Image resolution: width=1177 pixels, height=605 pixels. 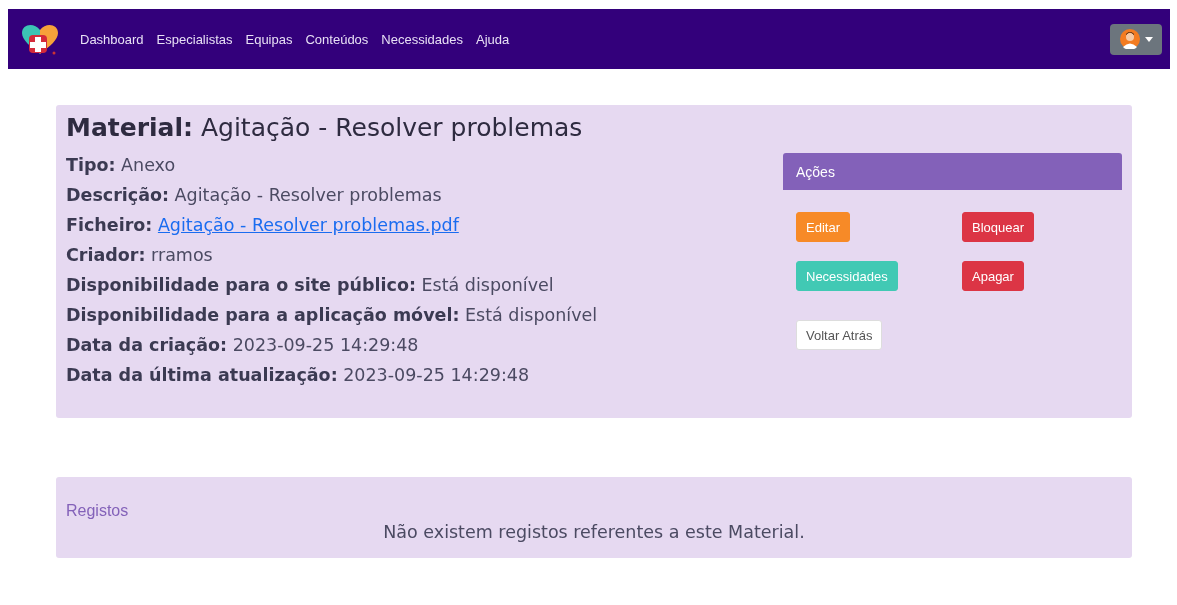 I want to click on user-menu-button, so click(x=1136, y=39).